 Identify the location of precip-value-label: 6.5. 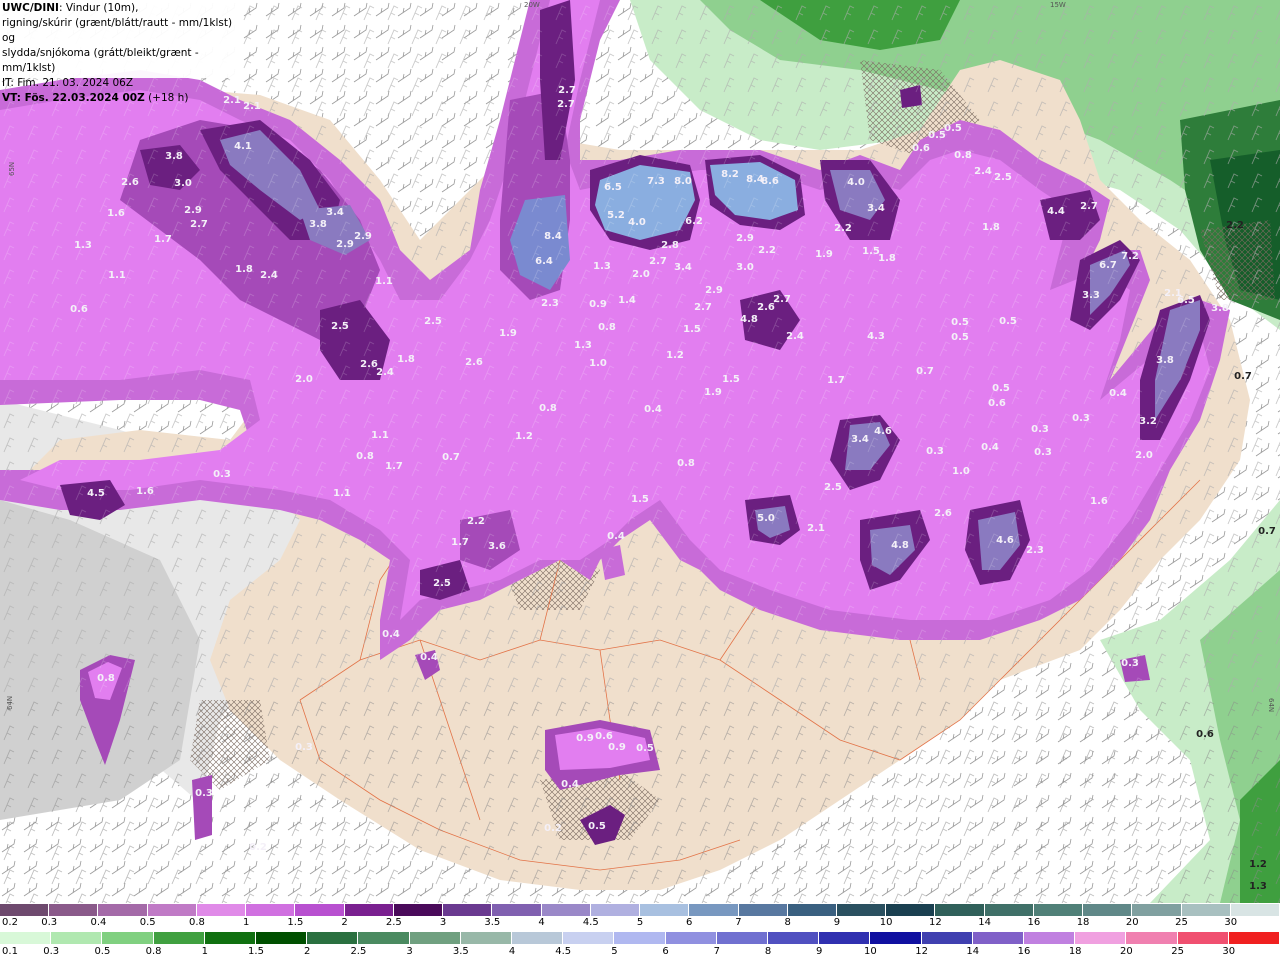
(1186, 300).